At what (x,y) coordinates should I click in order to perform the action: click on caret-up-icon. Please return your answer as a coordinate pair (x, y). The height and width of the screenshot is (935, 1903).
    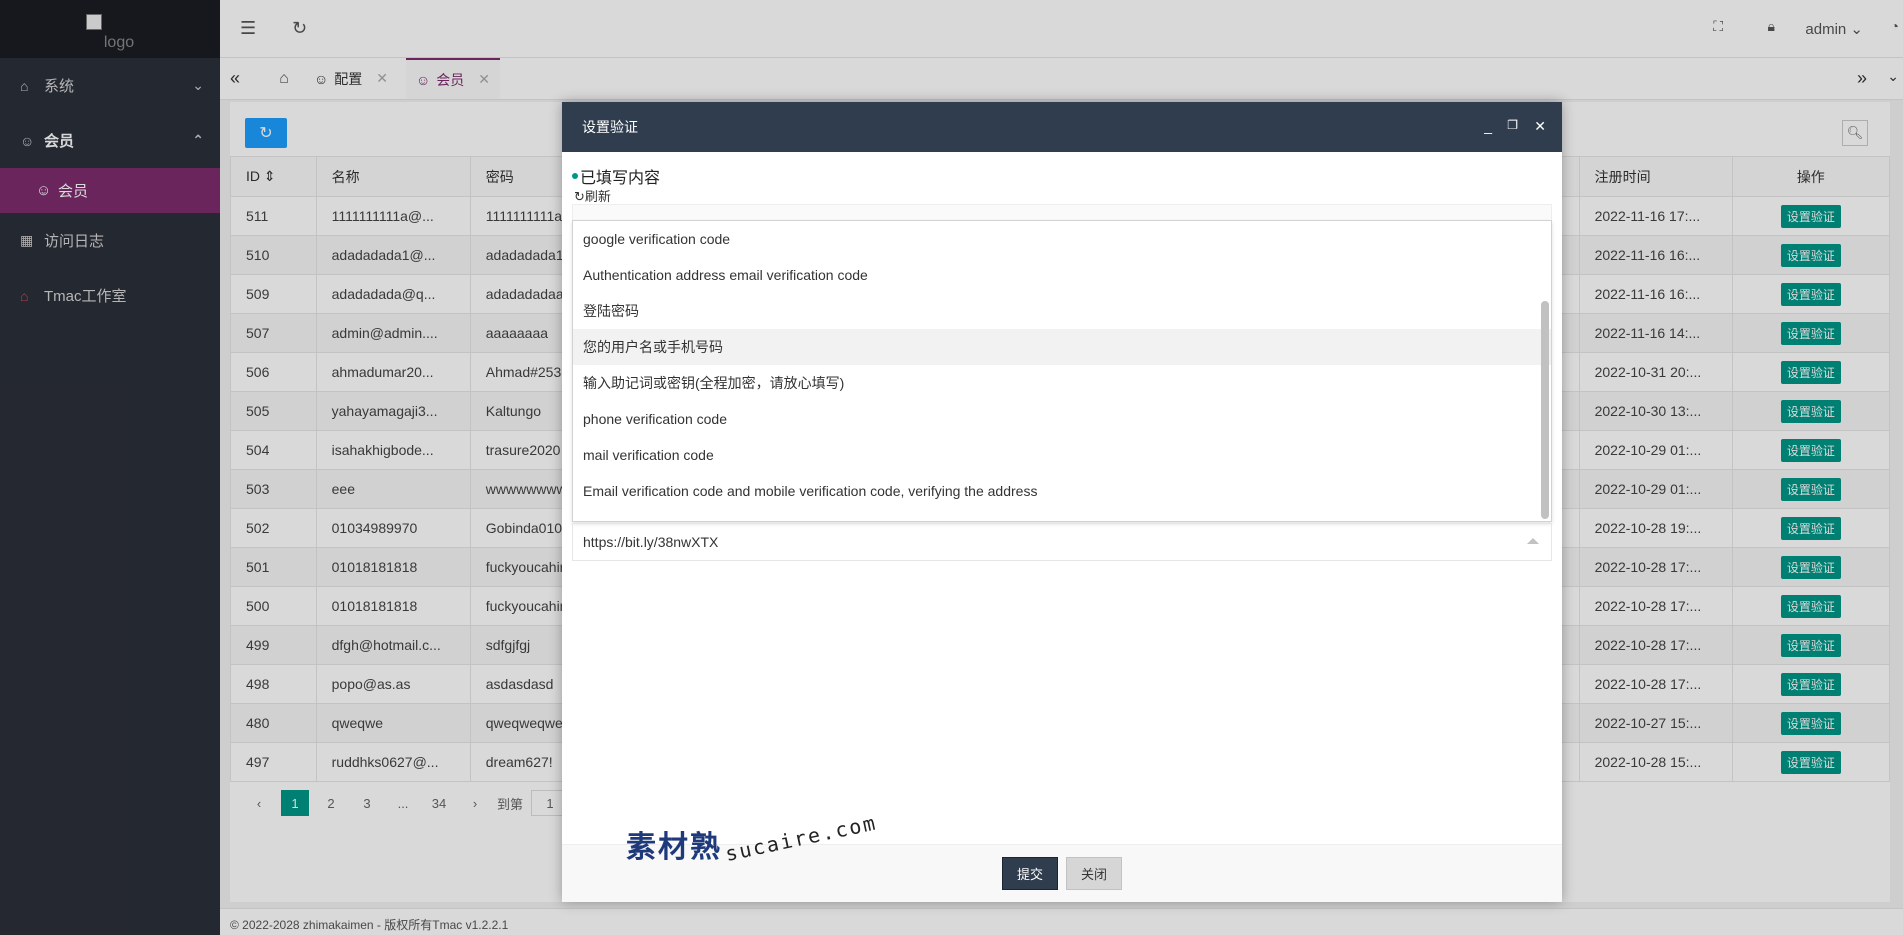
    Looking at the image, I should click on (1533, 541).